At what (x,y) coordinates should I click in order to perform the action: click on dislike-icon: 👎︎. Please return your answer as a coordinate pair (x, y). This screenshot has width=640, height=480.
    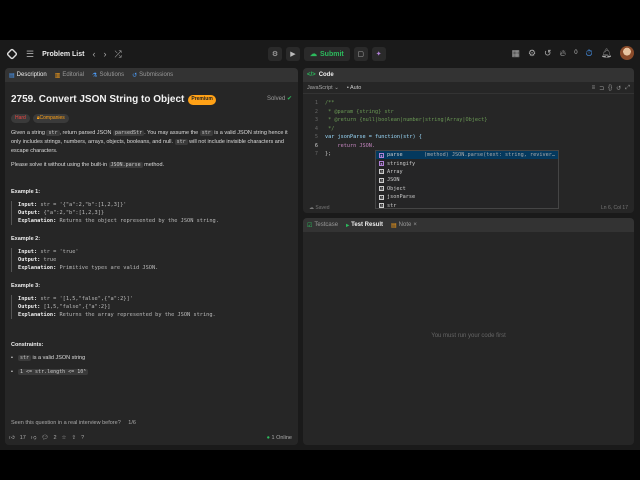
    Looking at the image, I should click on (34, 438).